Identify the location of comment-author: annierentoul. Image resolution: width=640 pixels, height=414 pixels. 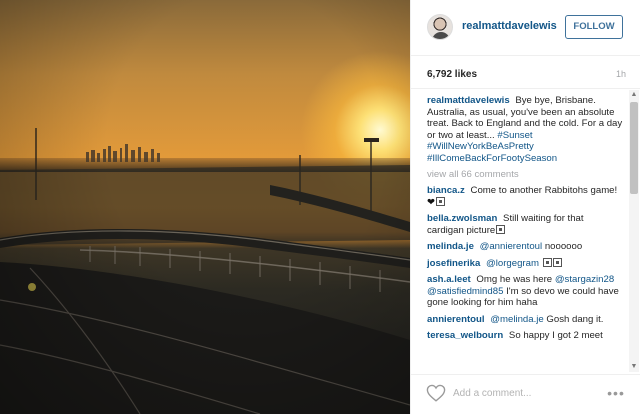
(456, 319).